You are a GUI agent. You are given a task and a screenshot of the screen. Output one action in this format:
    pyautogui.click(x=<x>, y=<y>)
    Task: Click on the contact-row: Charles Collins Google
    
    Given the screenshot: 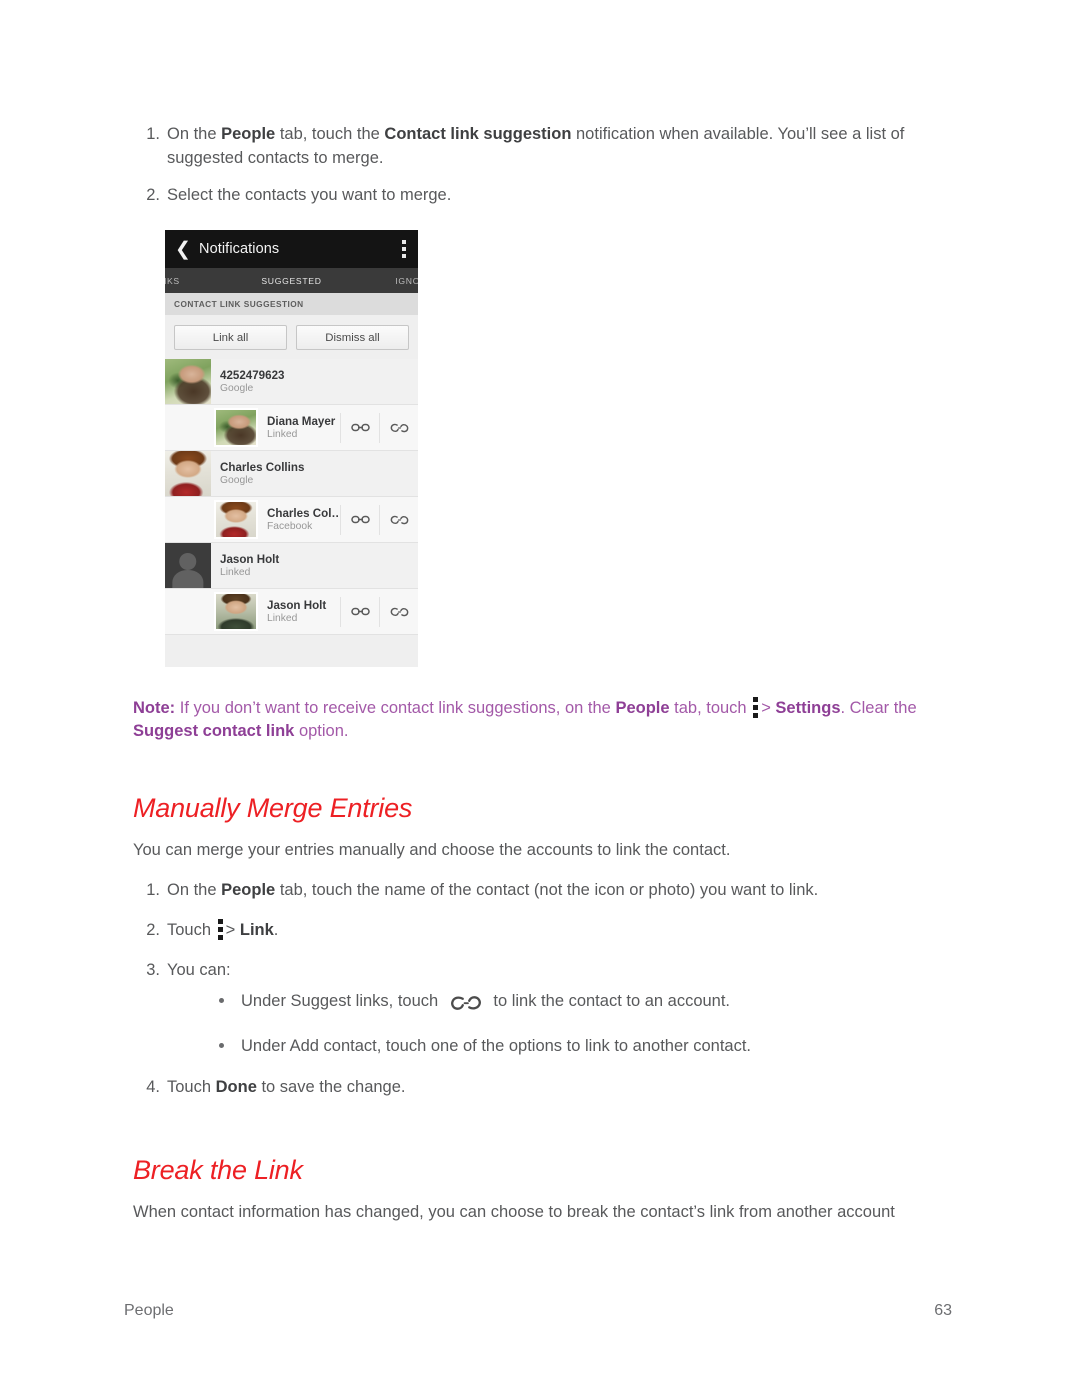 What is the action you would take?
    pyautogui.click(x=291, y=474)
    